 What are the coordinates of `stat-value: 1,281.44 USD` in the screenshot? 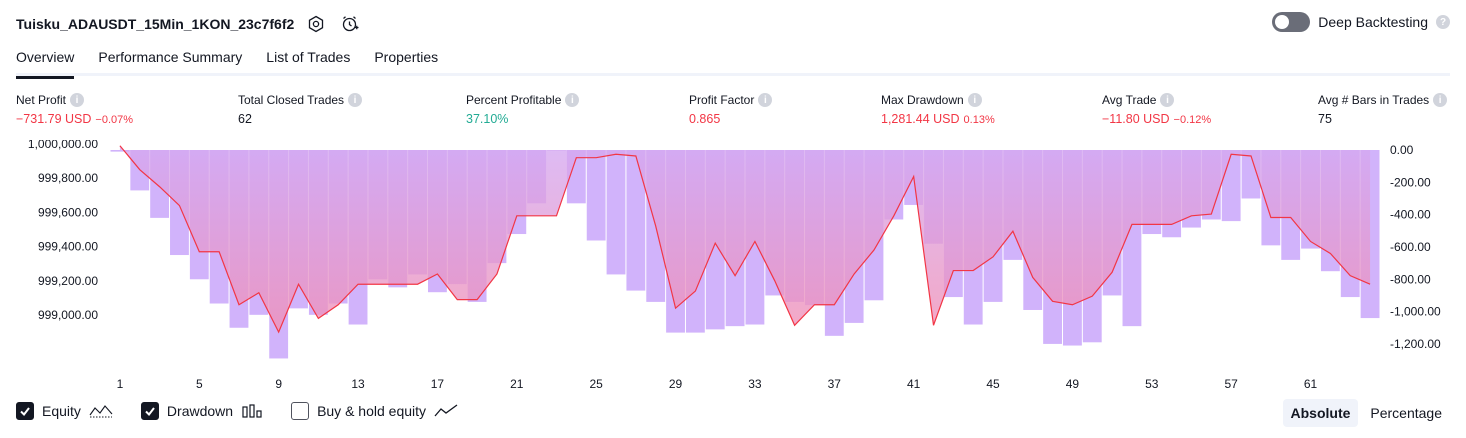 It's located at (920, 119).